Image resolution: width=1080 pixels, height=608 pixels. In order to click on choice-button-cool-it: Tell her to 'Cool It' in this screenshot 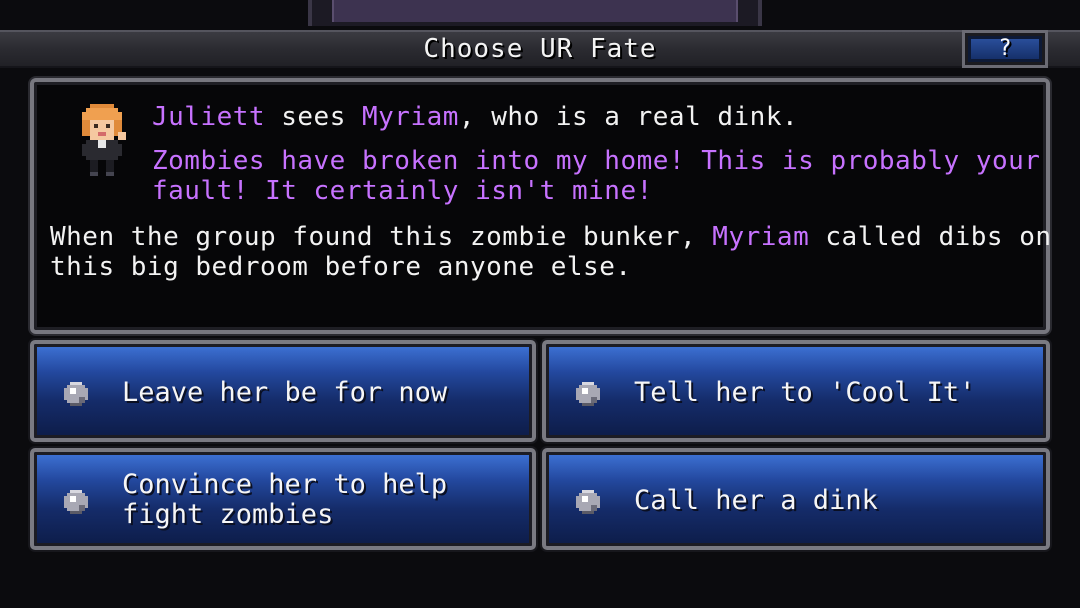, I will do `click(796, 391)`.